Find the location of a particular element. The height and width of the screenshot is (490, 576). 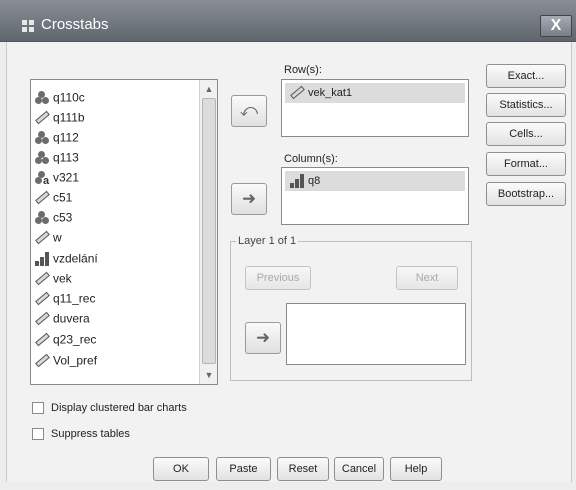

layer-label: Layer 1 of 1 is located at coordinates (267, 241).